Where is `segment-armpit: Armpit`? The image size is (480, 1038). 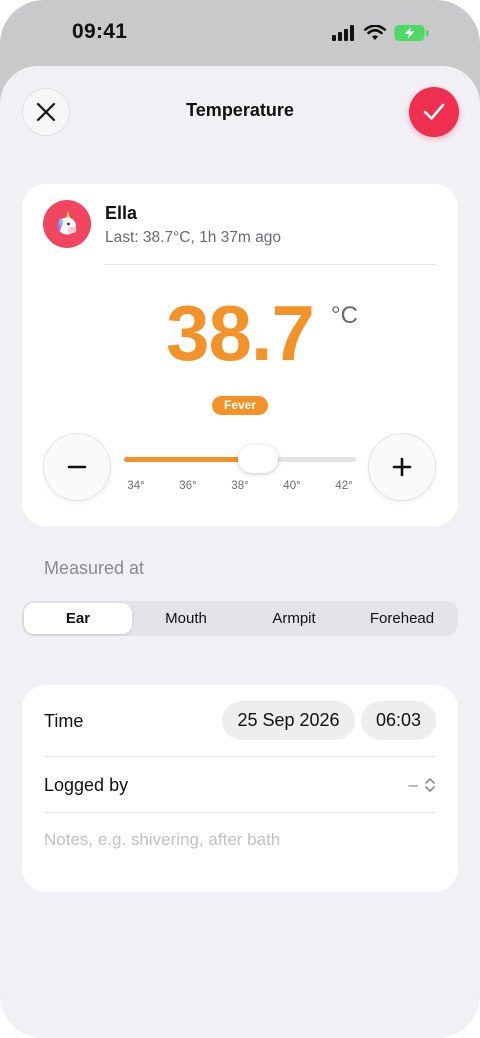 segment-armpit: Armpit is located at coordinates (294, 618).